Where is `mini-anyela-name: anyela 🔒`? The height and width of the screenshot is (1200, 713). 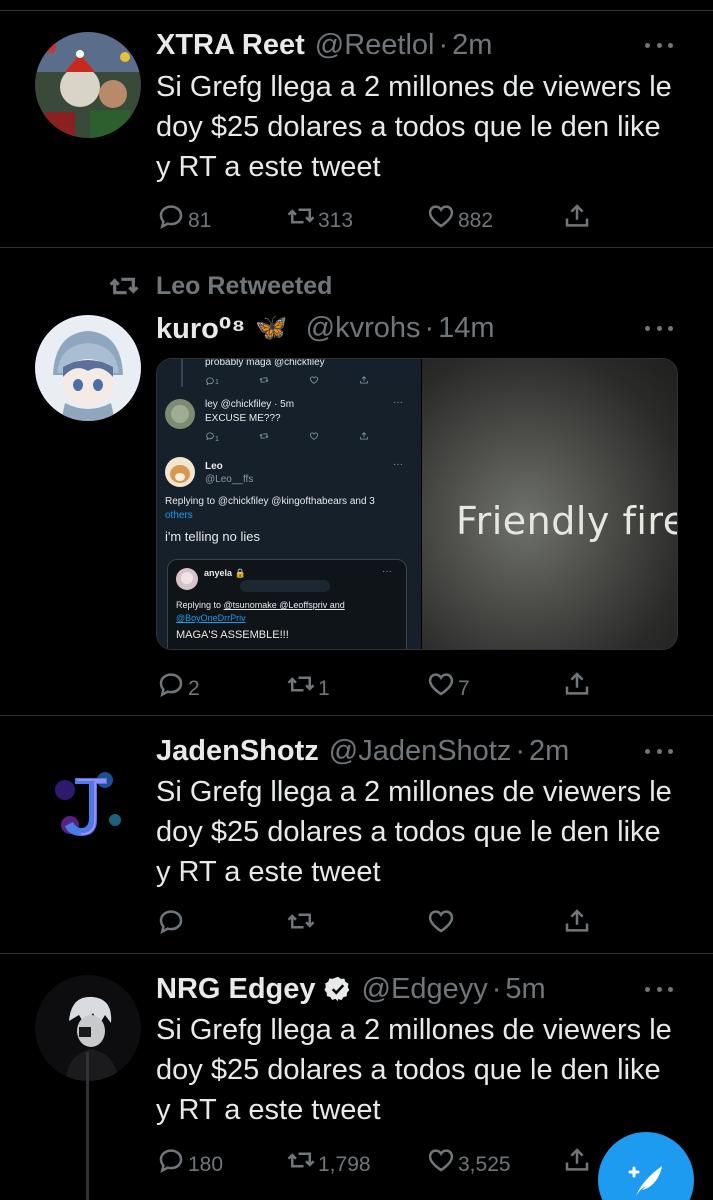 mini-anyela-name: anyela 🔒 is located at coordinates (225, 573).